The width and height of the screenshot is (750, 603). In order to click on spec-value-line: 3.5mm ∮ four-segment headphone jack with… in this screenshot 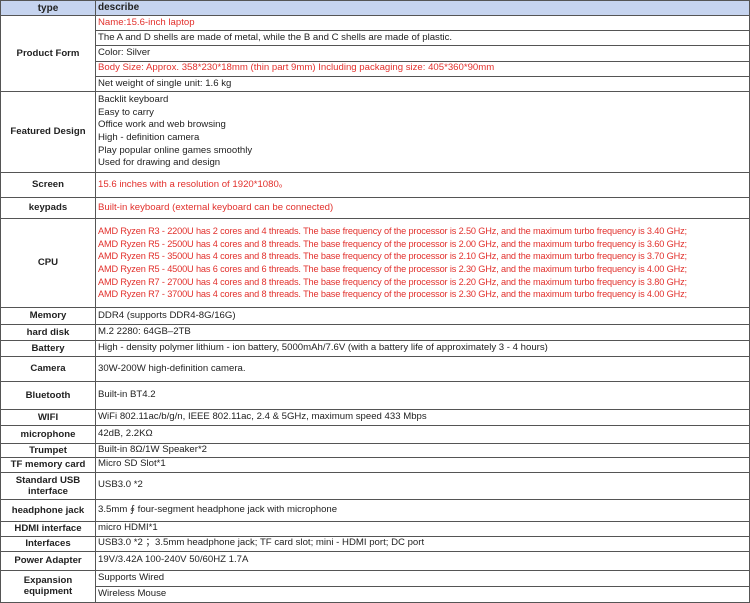, I will do `click(218, 509)`.